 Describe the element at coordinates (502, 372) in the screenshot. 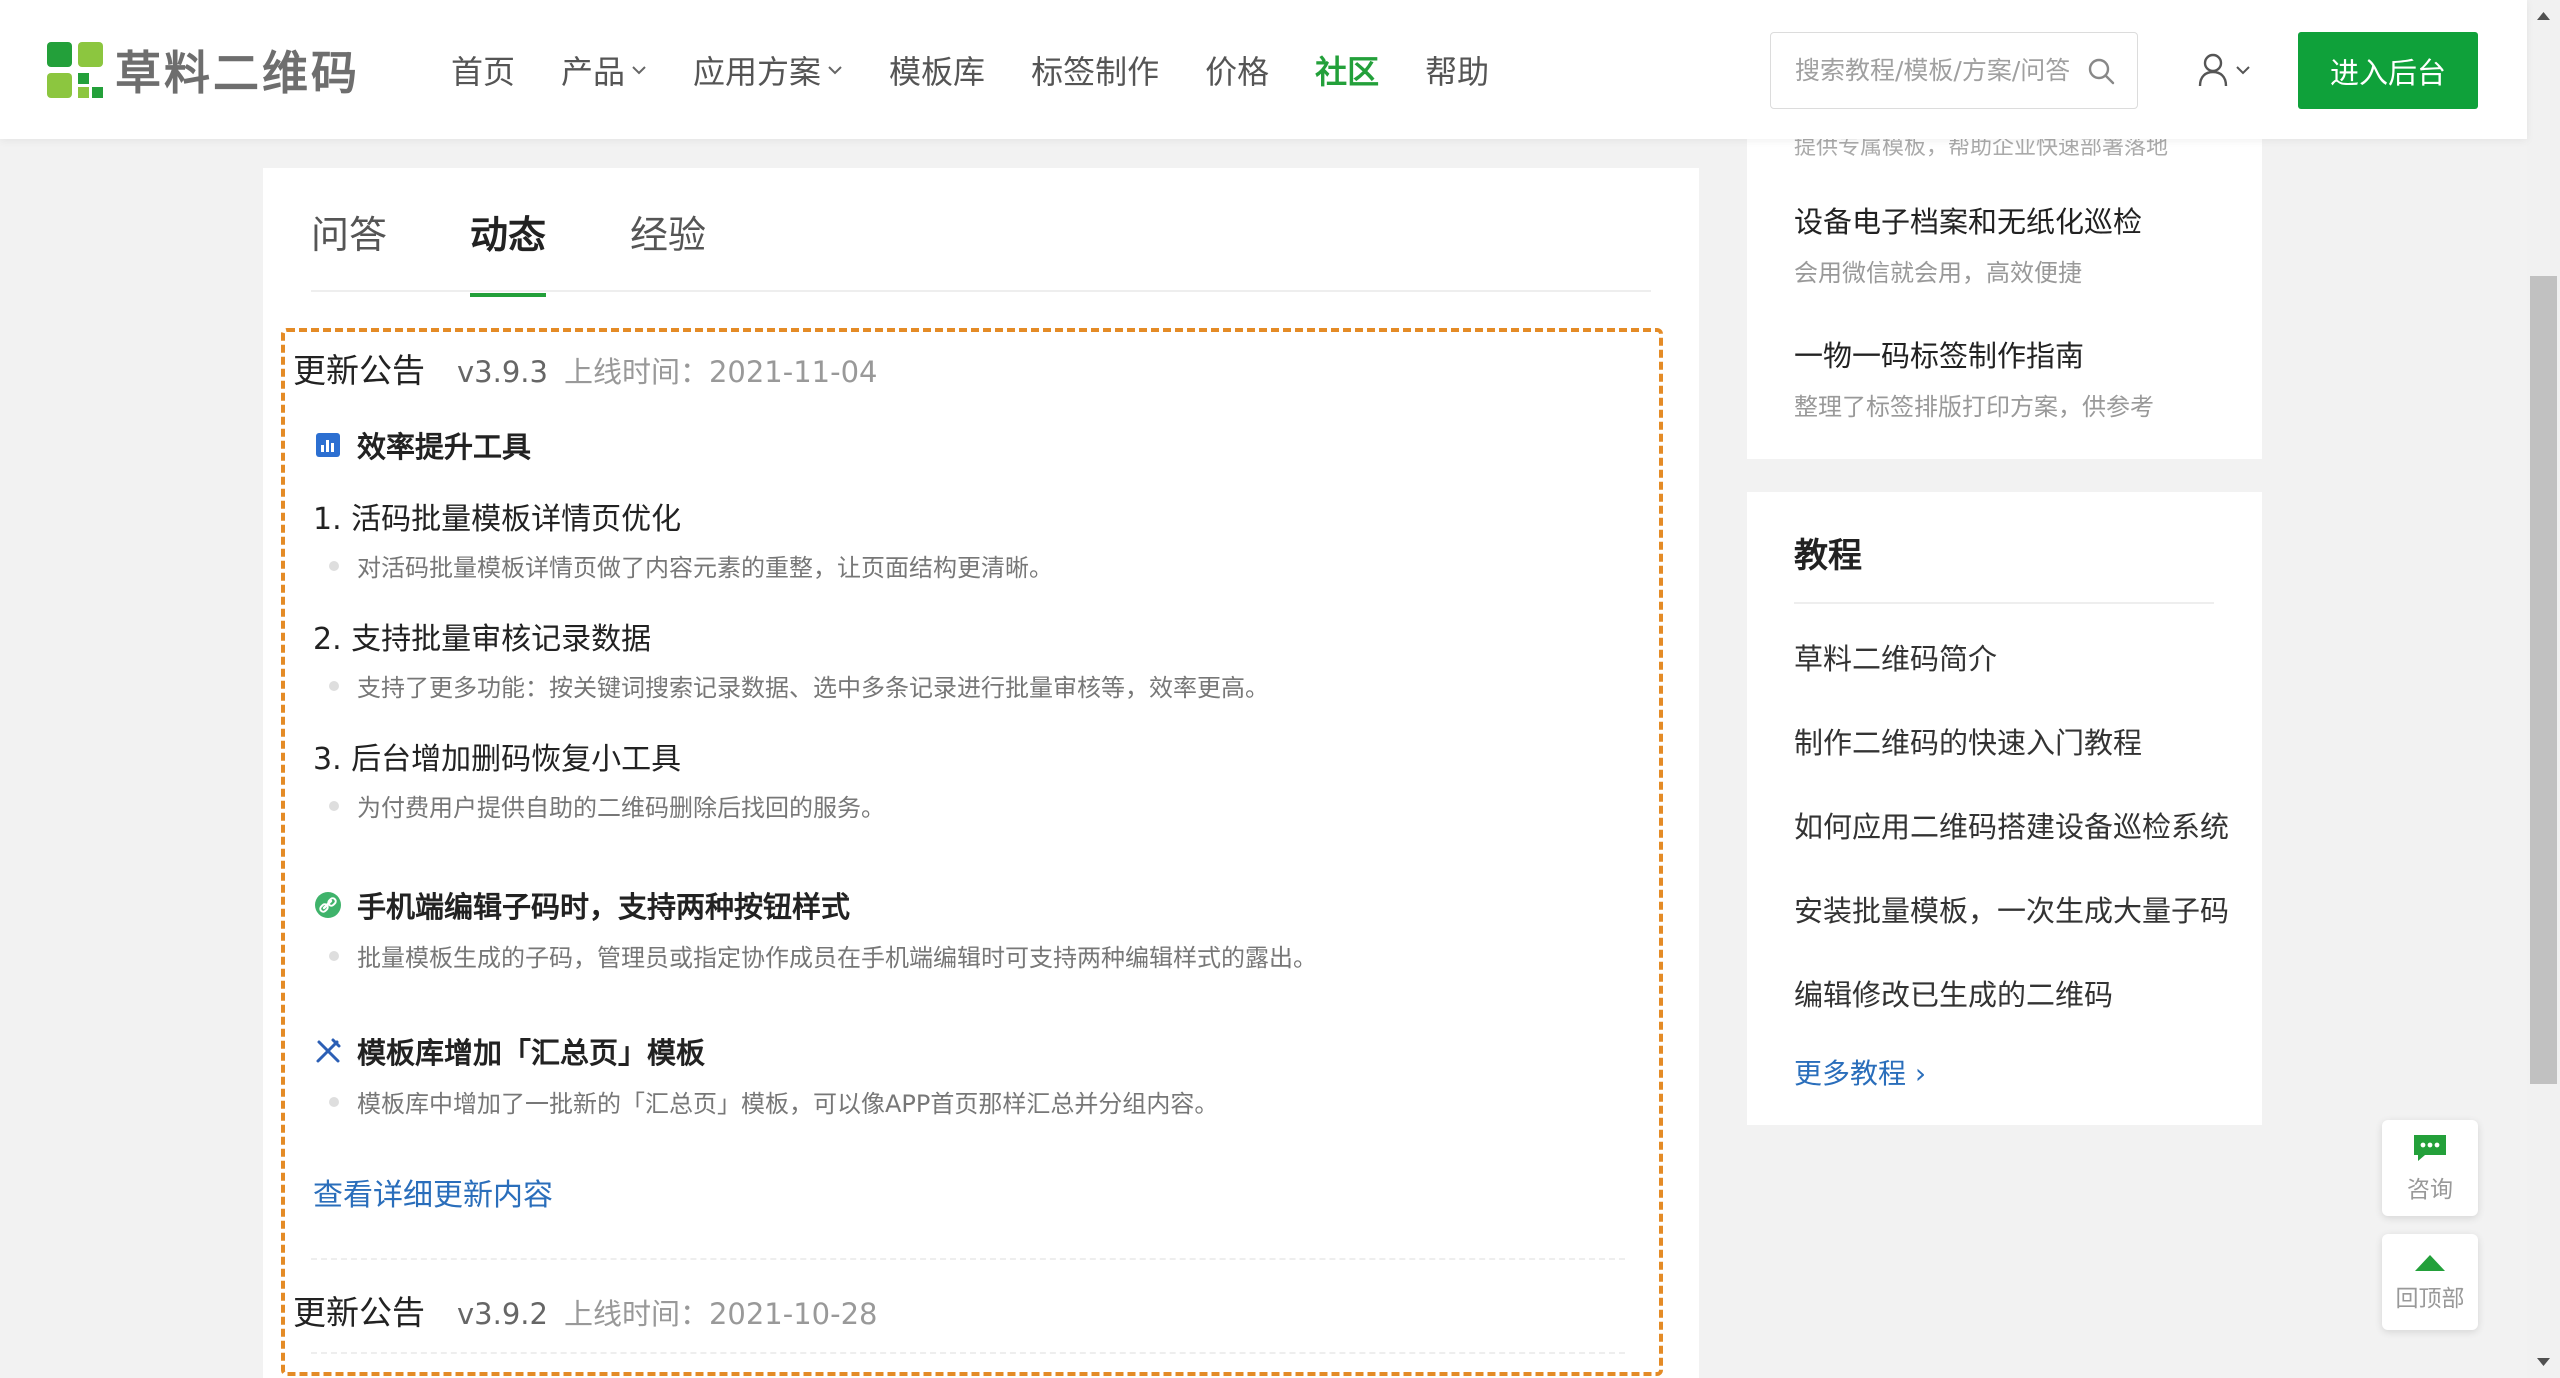

I see `entry-version: v3.9.3` at that location.